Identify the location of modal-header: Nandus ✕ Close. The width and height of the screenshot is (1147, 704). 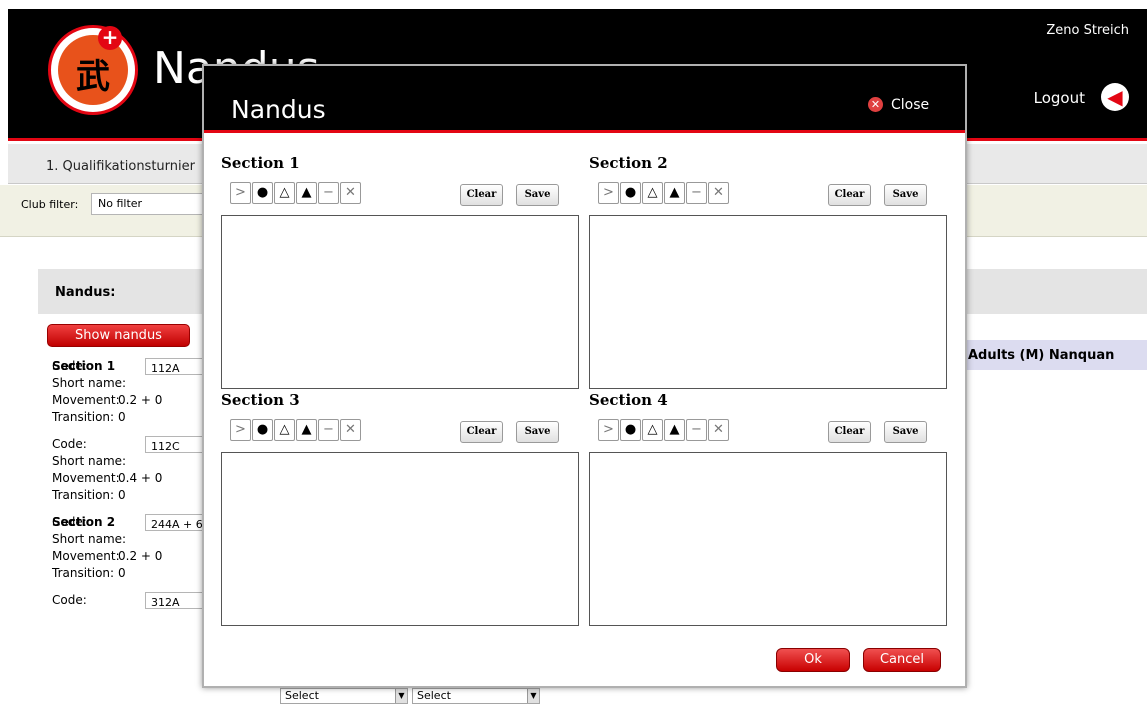
(584, 99).